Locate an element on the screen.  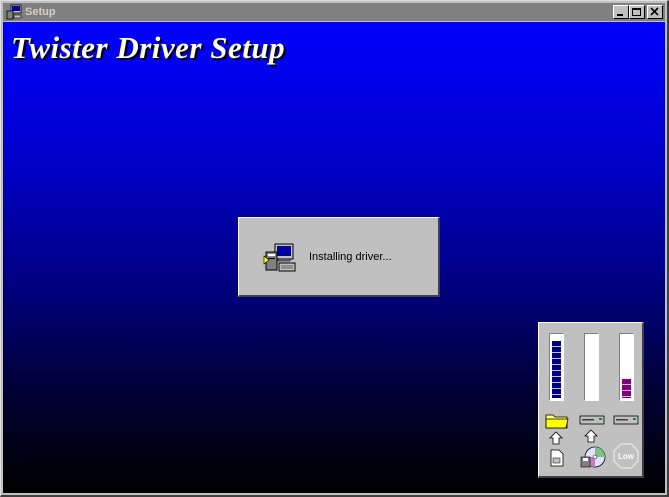
maximize-icon is located at coordinates (636, 12).